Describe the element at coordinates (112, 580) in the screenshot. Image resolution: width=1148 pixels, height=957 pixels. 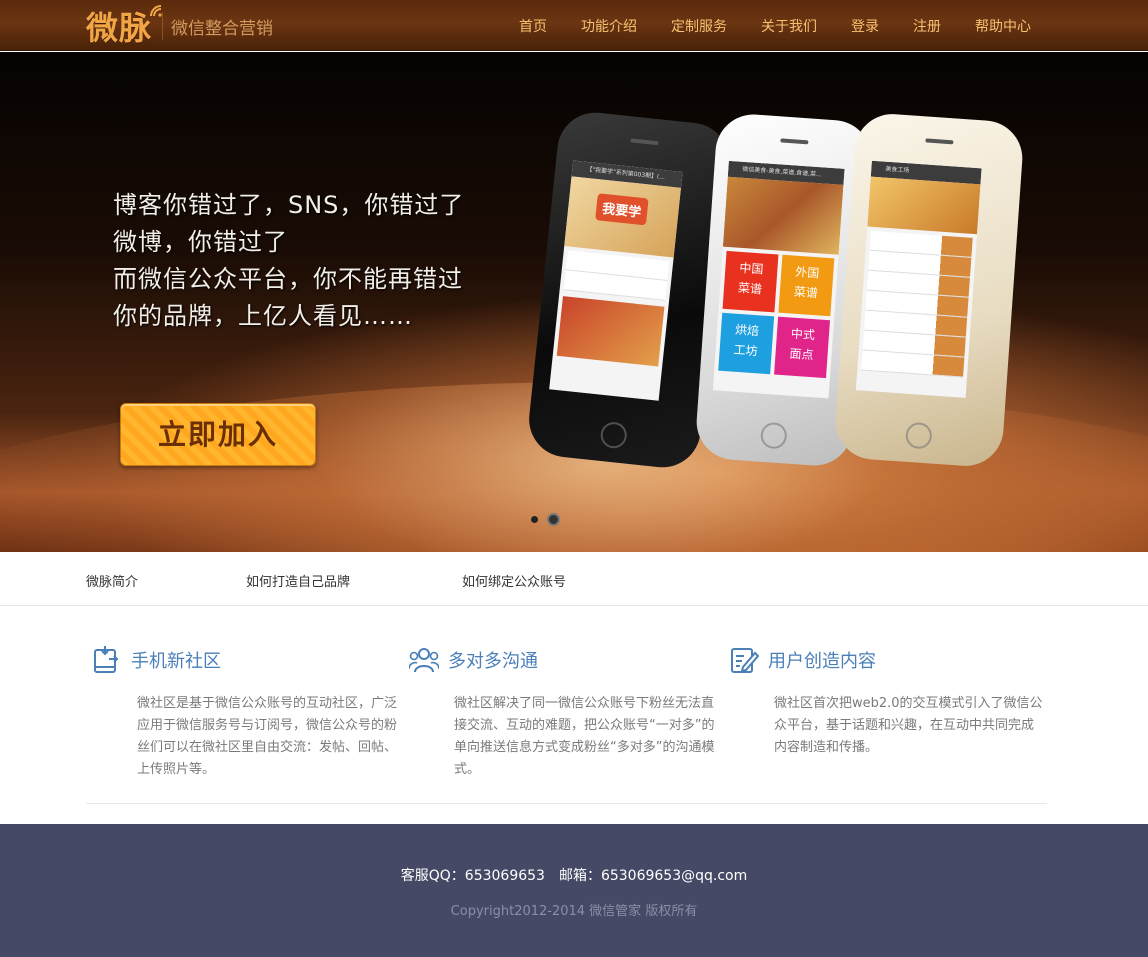
I see `subnav-intro: 微脉简介` at that location.